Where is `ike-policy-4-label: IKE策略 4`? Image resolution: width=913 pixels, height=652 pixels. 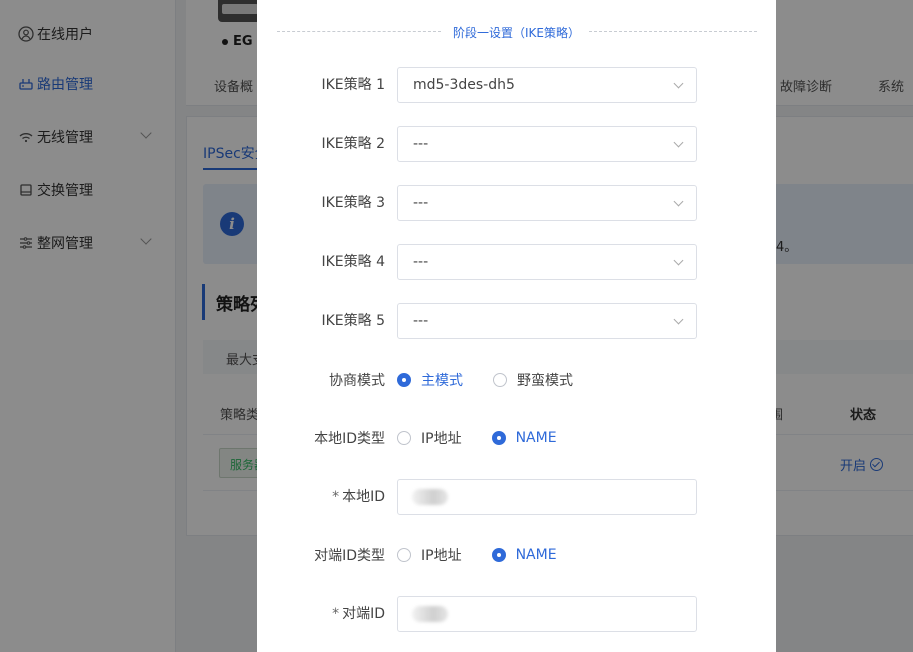
ike-policy-4-label: IKE策略 4 is located at coordinates (353, 262).